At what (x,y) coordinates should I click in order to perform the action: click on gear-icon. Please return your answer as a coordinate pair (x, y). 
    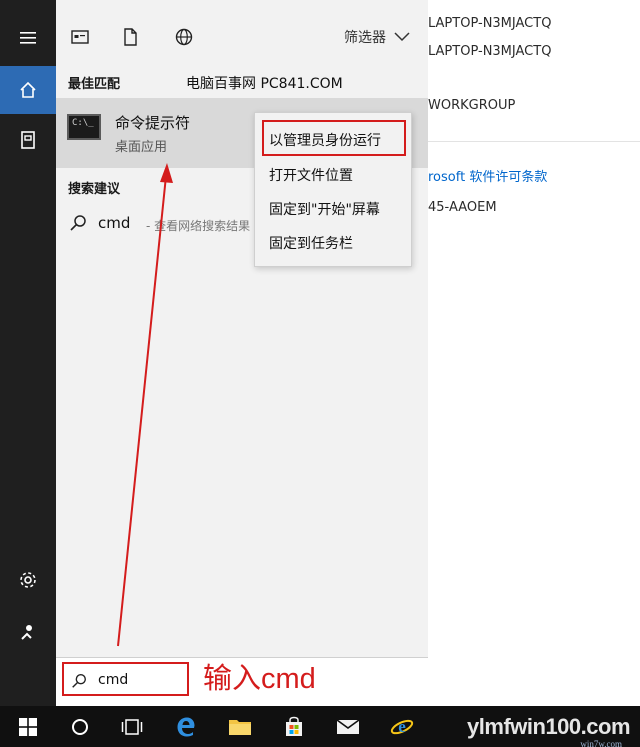
    Looking at the image, I should click on (28, 580).